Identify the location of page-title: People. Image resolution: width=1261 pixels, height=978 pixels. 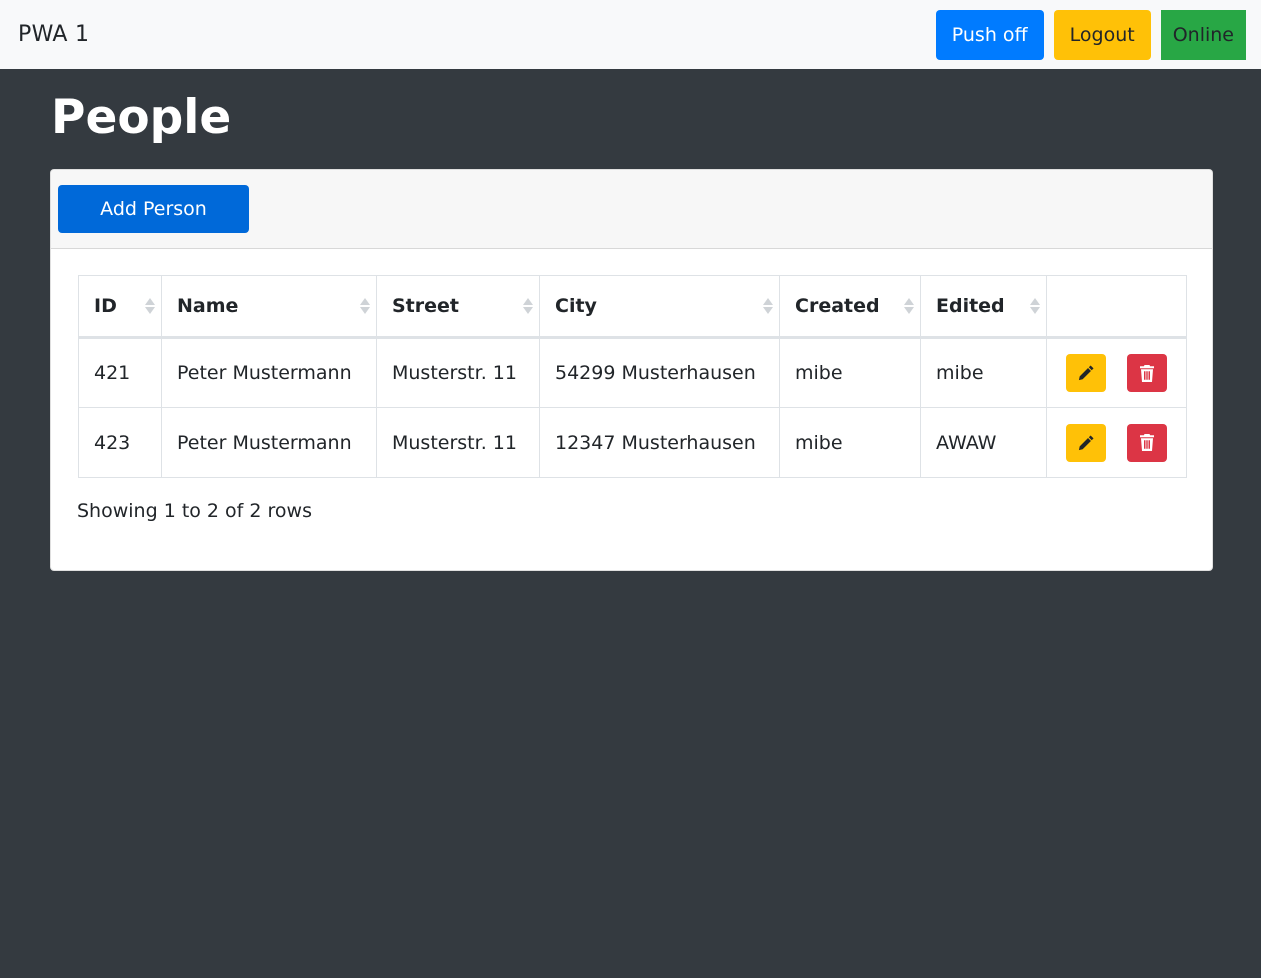
(141, 117).